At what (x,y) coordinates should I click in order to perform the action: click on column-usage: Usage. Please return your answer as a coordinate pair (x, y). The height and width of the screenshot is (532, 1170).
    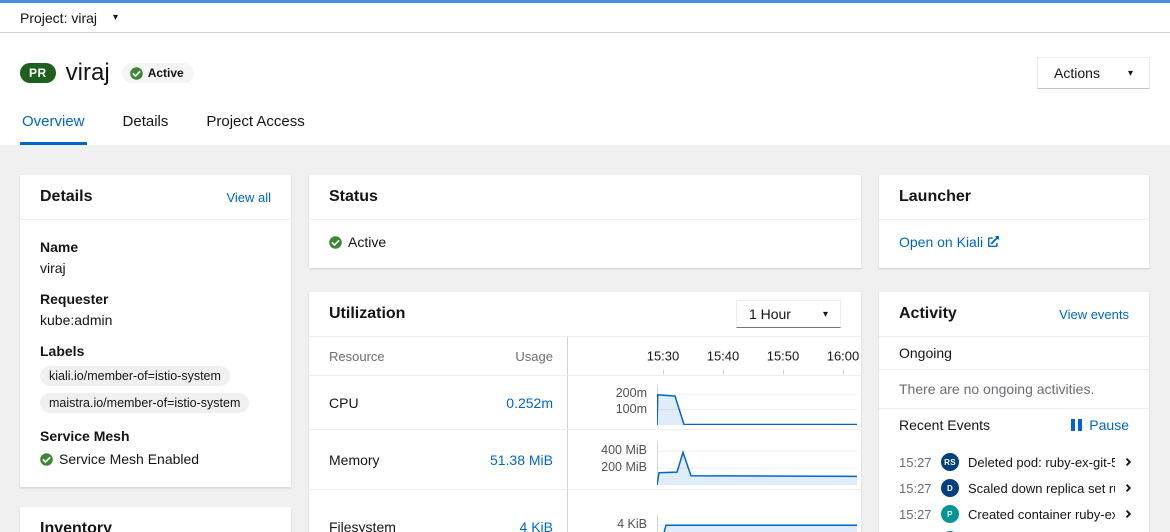
    Looking at the image, I should click on (534, 356).